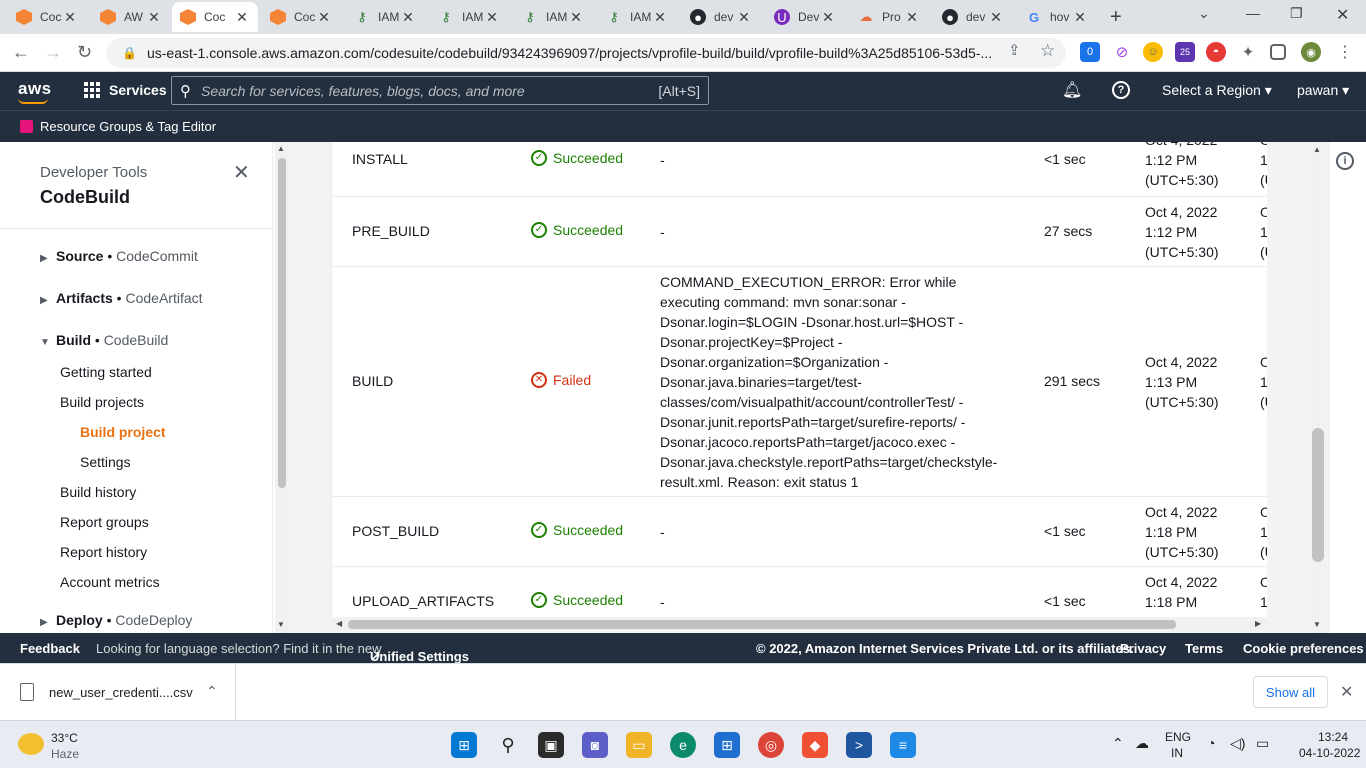 Image resolution: width=1366 pixels, height=768 pixels. Describe the element at coordinates (1323, 90) in the screenshot. I see `account-menu: pawan ▾` at that location.